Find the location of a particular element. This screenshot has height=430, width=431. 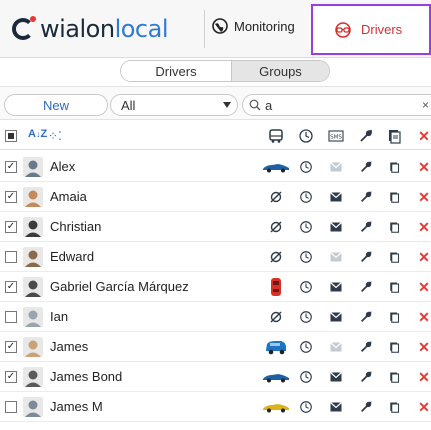

driver-name: James Bond is located at coordinates (86, 376).